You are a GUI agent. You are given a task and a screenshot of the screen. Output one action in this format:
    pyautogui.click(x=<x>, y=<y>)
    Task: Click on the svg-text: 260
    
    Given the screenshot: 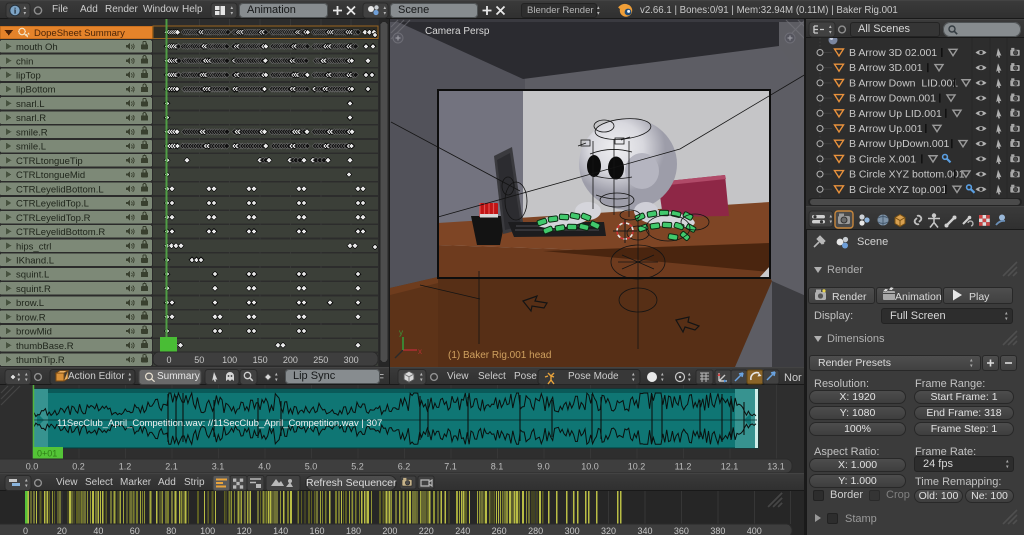 What is the action you would take?
    pyautogui.click(x=499, y=530)
    